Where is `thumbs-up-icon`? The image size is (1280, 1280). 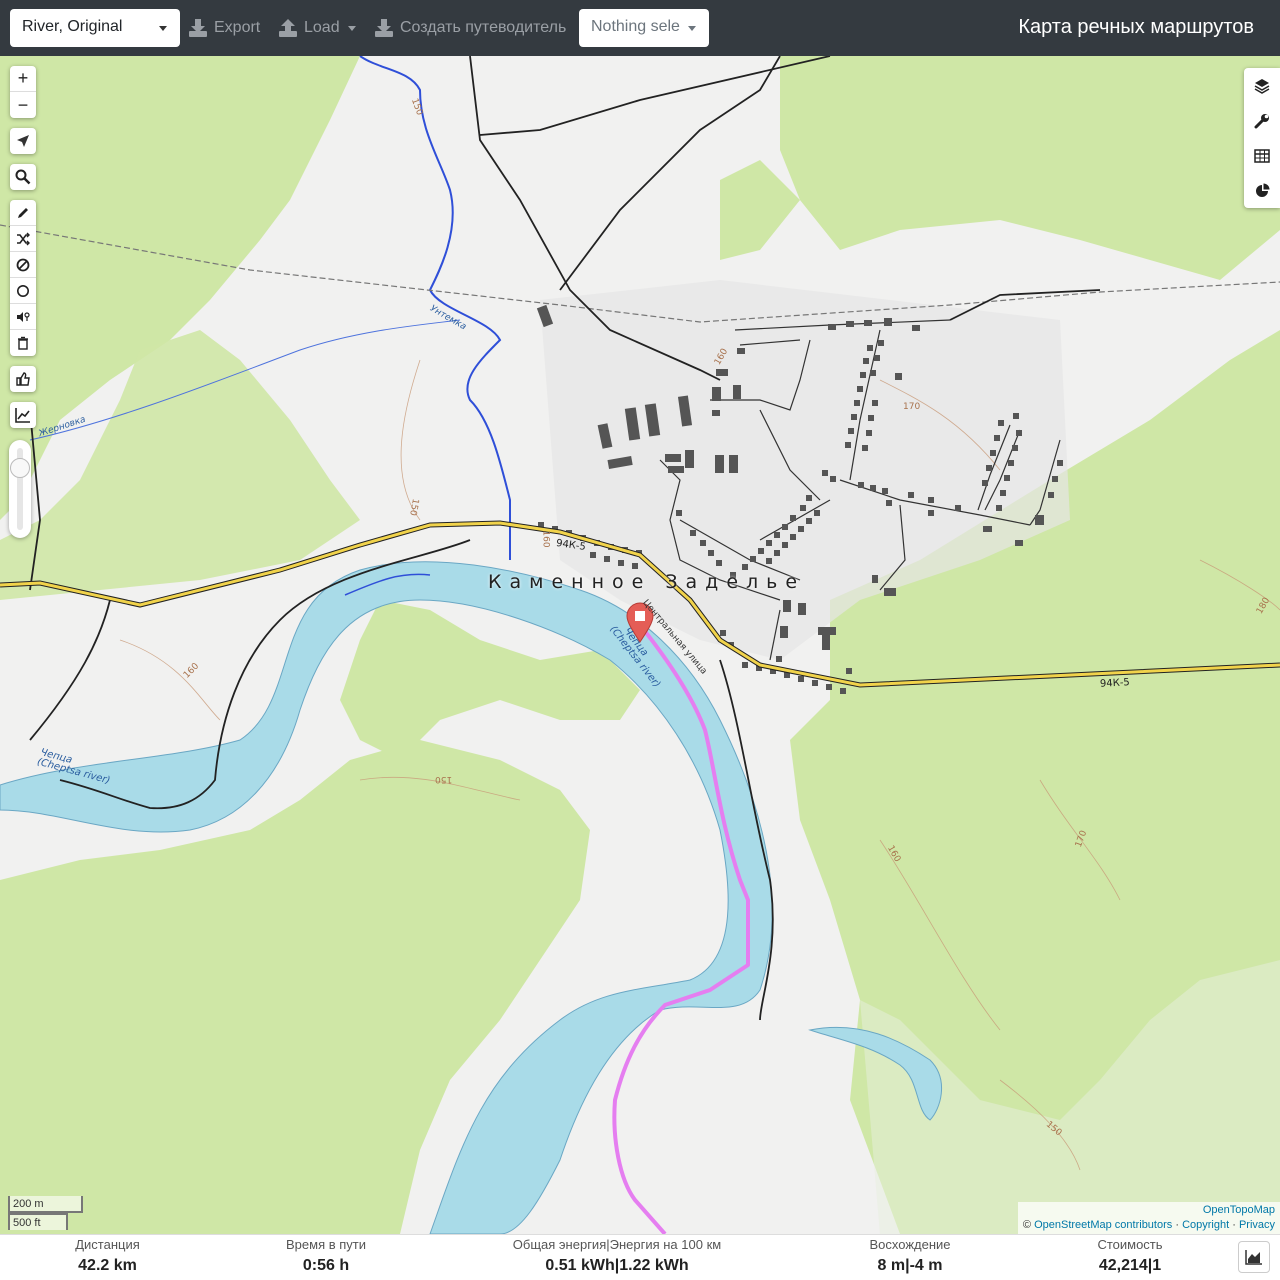
thumbs-up-icon is located at coordinates (23, 379).